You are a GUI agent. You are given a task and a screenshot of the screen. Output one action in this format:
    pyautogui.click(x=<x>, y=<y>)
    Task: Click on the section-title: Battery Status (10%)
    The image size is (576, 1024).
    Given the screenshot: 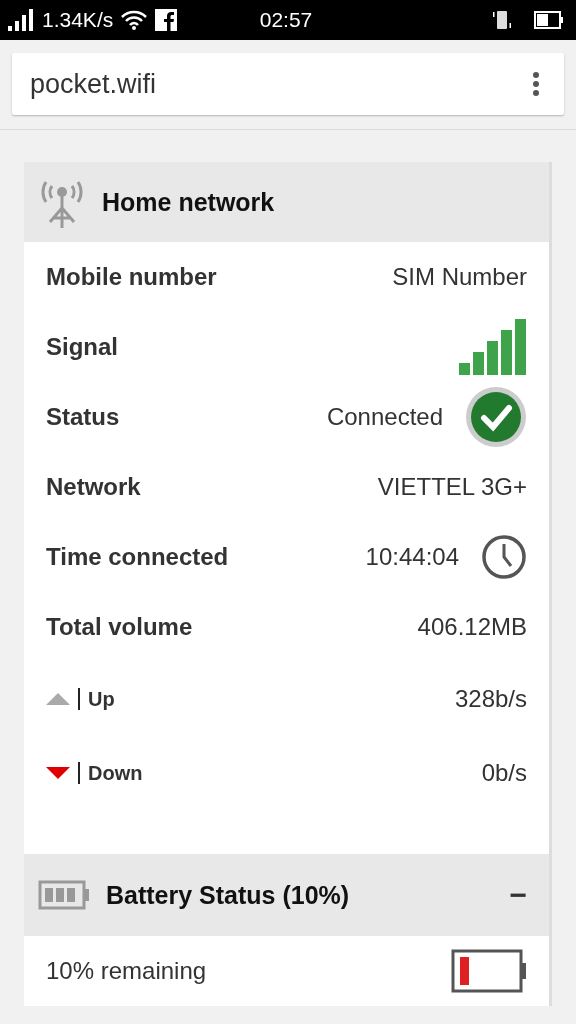 What is the action you would take?
    pyautogui.click(x=228, y=895)
    